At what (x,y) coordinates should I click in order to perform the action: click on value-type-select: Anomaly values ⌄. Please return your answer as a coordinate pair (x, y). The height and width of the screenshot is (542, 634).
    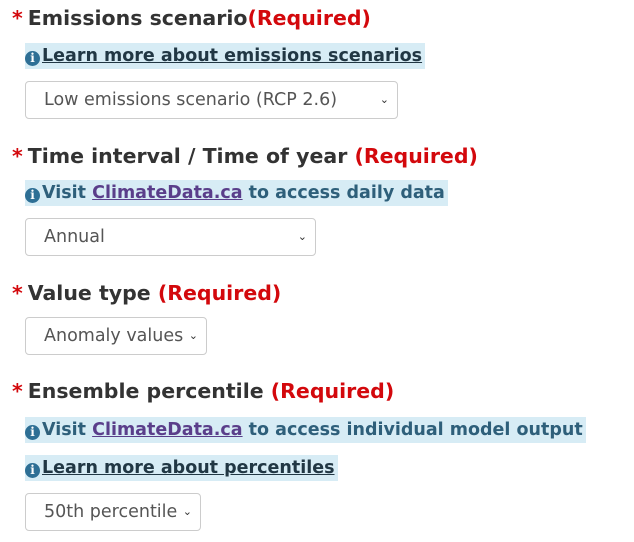
    Looking at the image, I should click on (116, 336).